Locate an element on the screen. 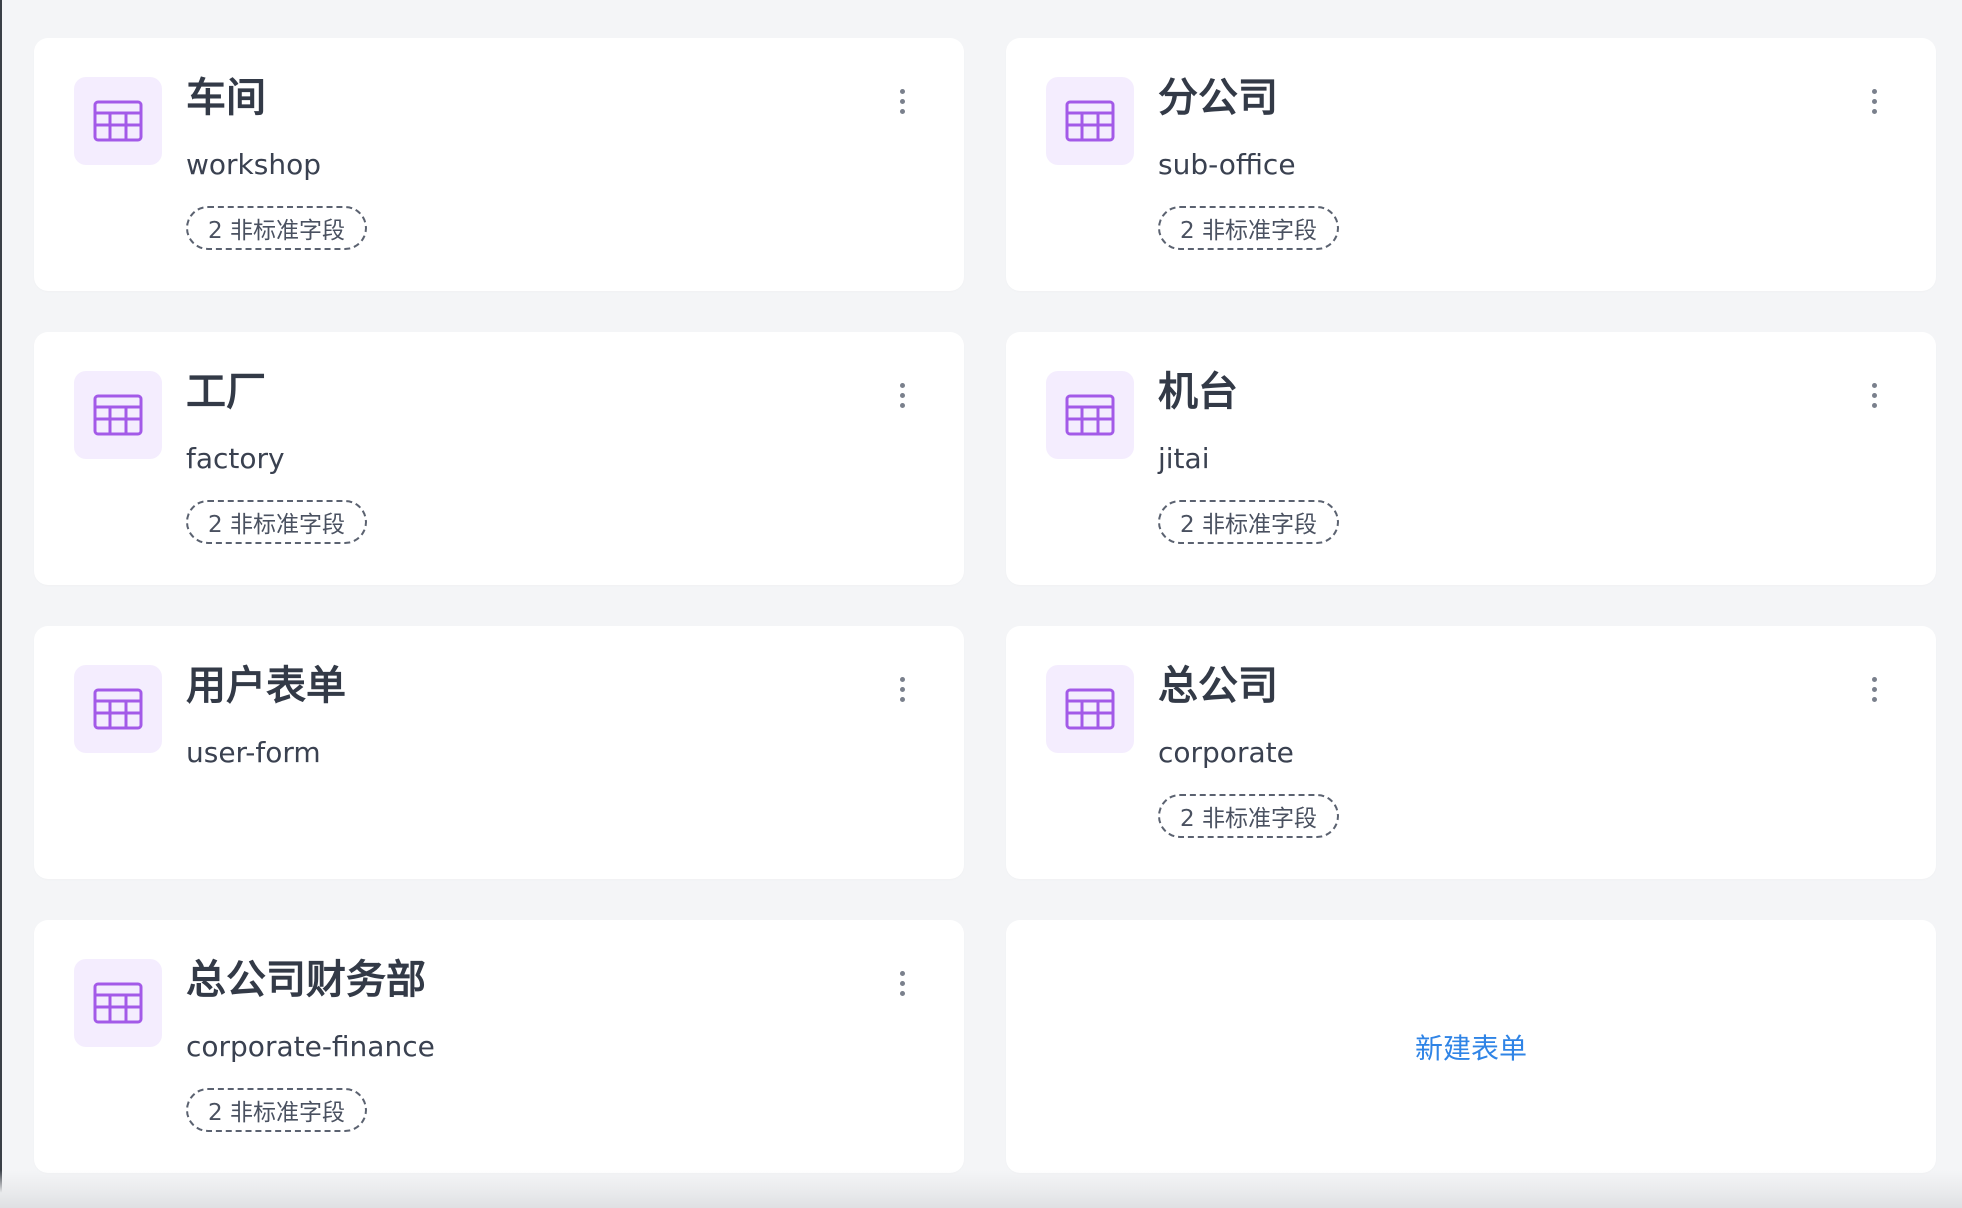 Image resolution: width=1962 pixels, height=1208 pixels. form-card: 总公司 corporate 2 非标准字段 is located at coordinates (1471, 752).